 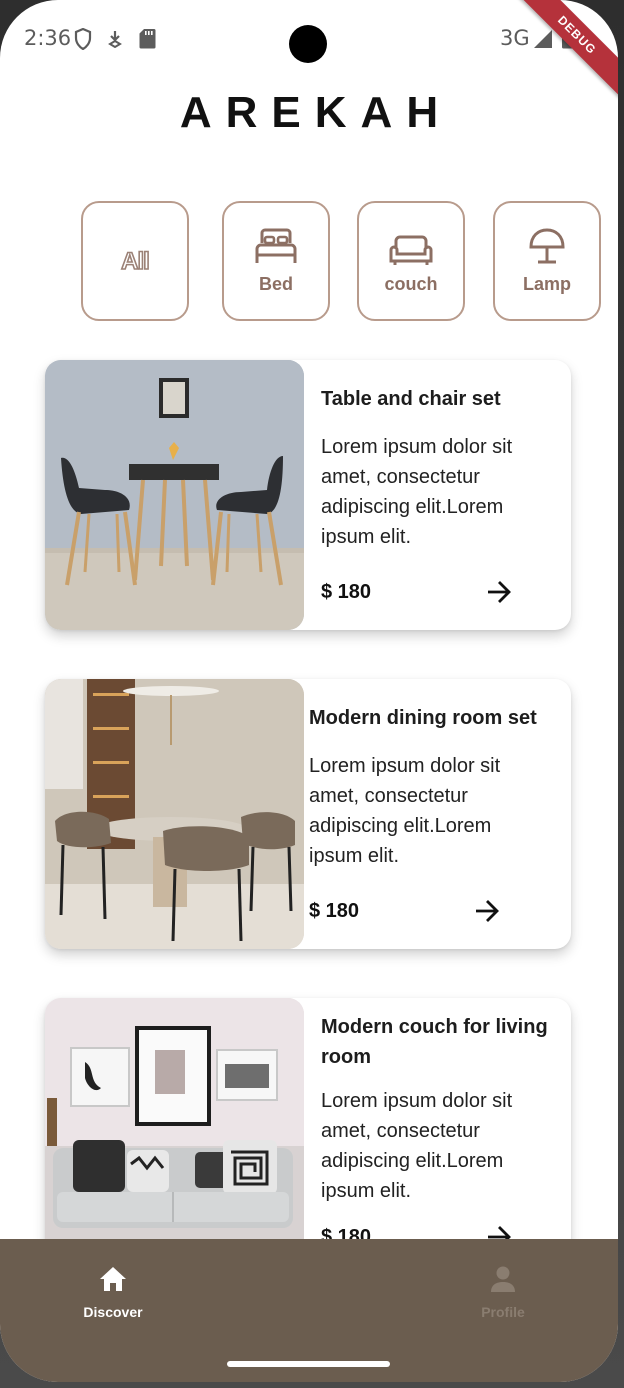 I want to click on nav-label: Profile, so click(x=503, y=1312).